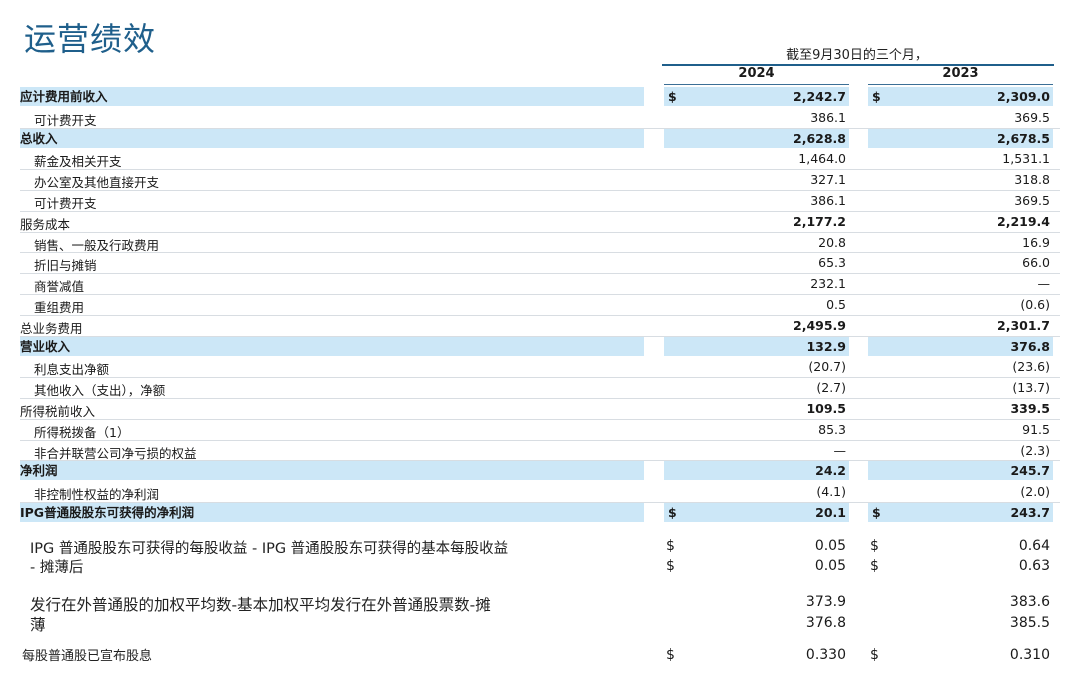  What do you see at coordinates (832, 242) in the screenshot?
I see `value-2024: 20.8` at bounding box center [832, 242].